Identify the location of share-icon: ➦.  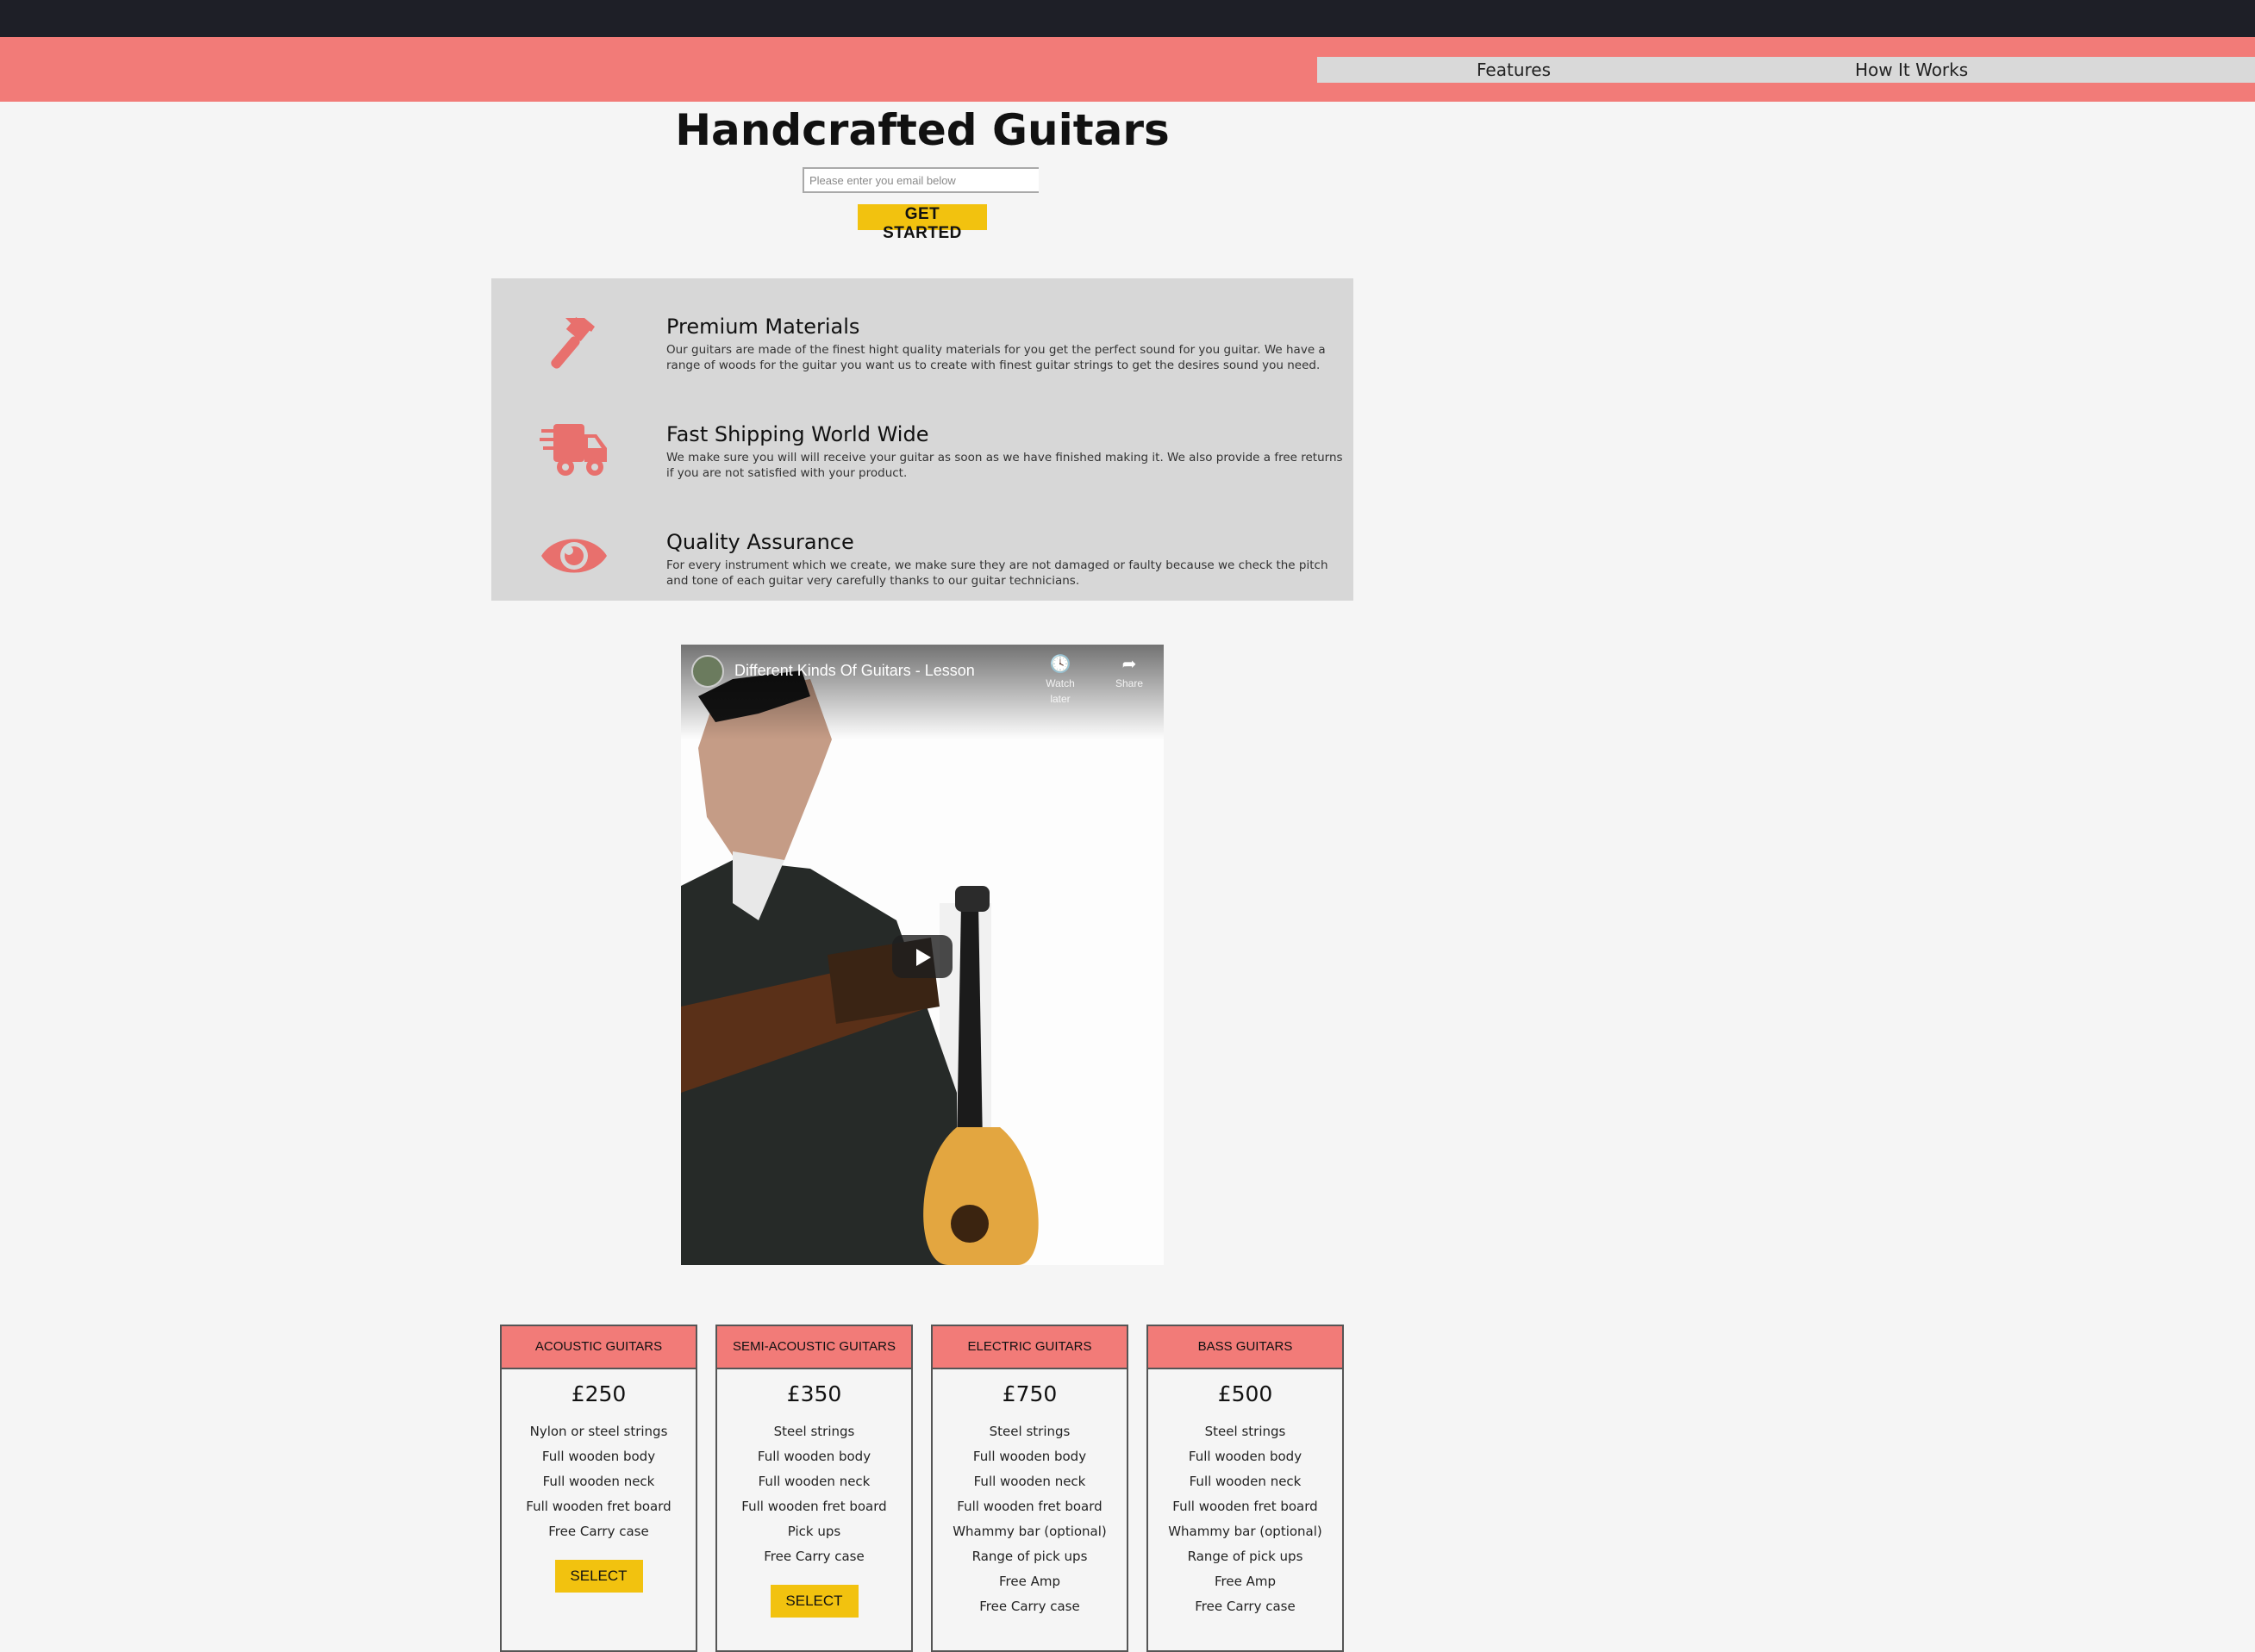
(1129, 664).